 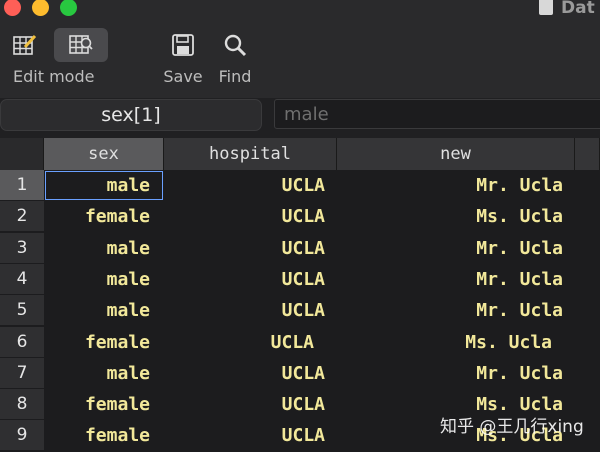 I want to click on cell-reference-field: sex[1], so click(x=131, y=115).